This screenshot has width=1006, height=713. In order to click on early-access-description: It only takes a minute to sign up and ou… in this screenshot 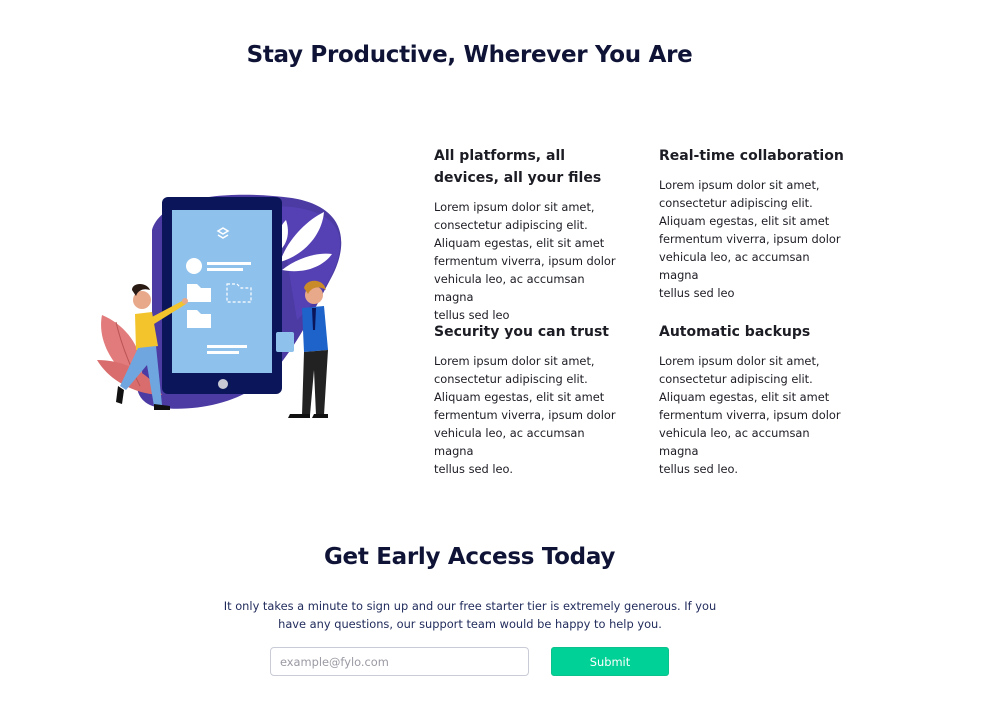, I will do `click(470, 615)`.